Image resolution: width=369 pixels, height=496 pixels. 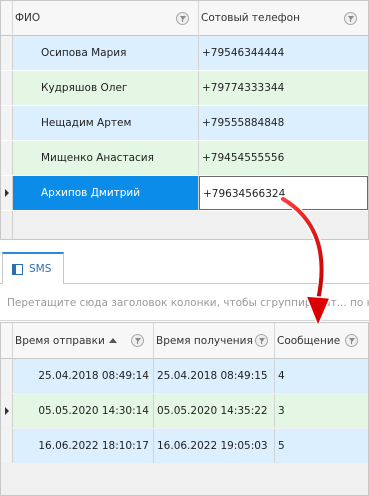 What do you see at coordinates (283, 193) in the screenshot?
I see `cell-phone-focused: +79634566324` at bounding box center [283, 193].